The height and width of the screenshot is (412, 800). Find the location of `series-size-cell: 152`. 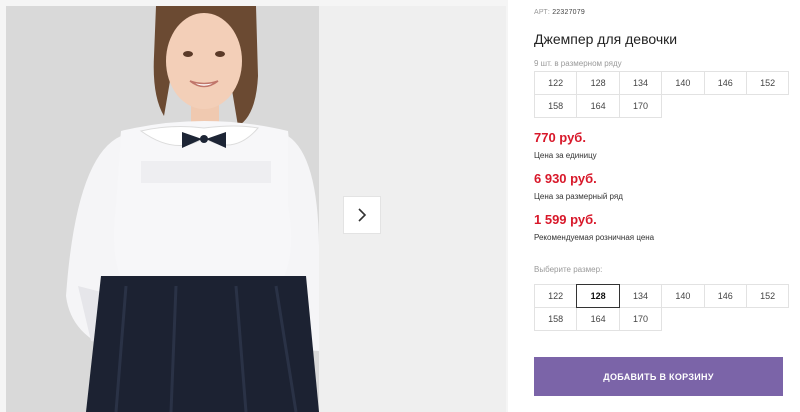

series-size-cell: 152 is located at coordinates (767, 83).